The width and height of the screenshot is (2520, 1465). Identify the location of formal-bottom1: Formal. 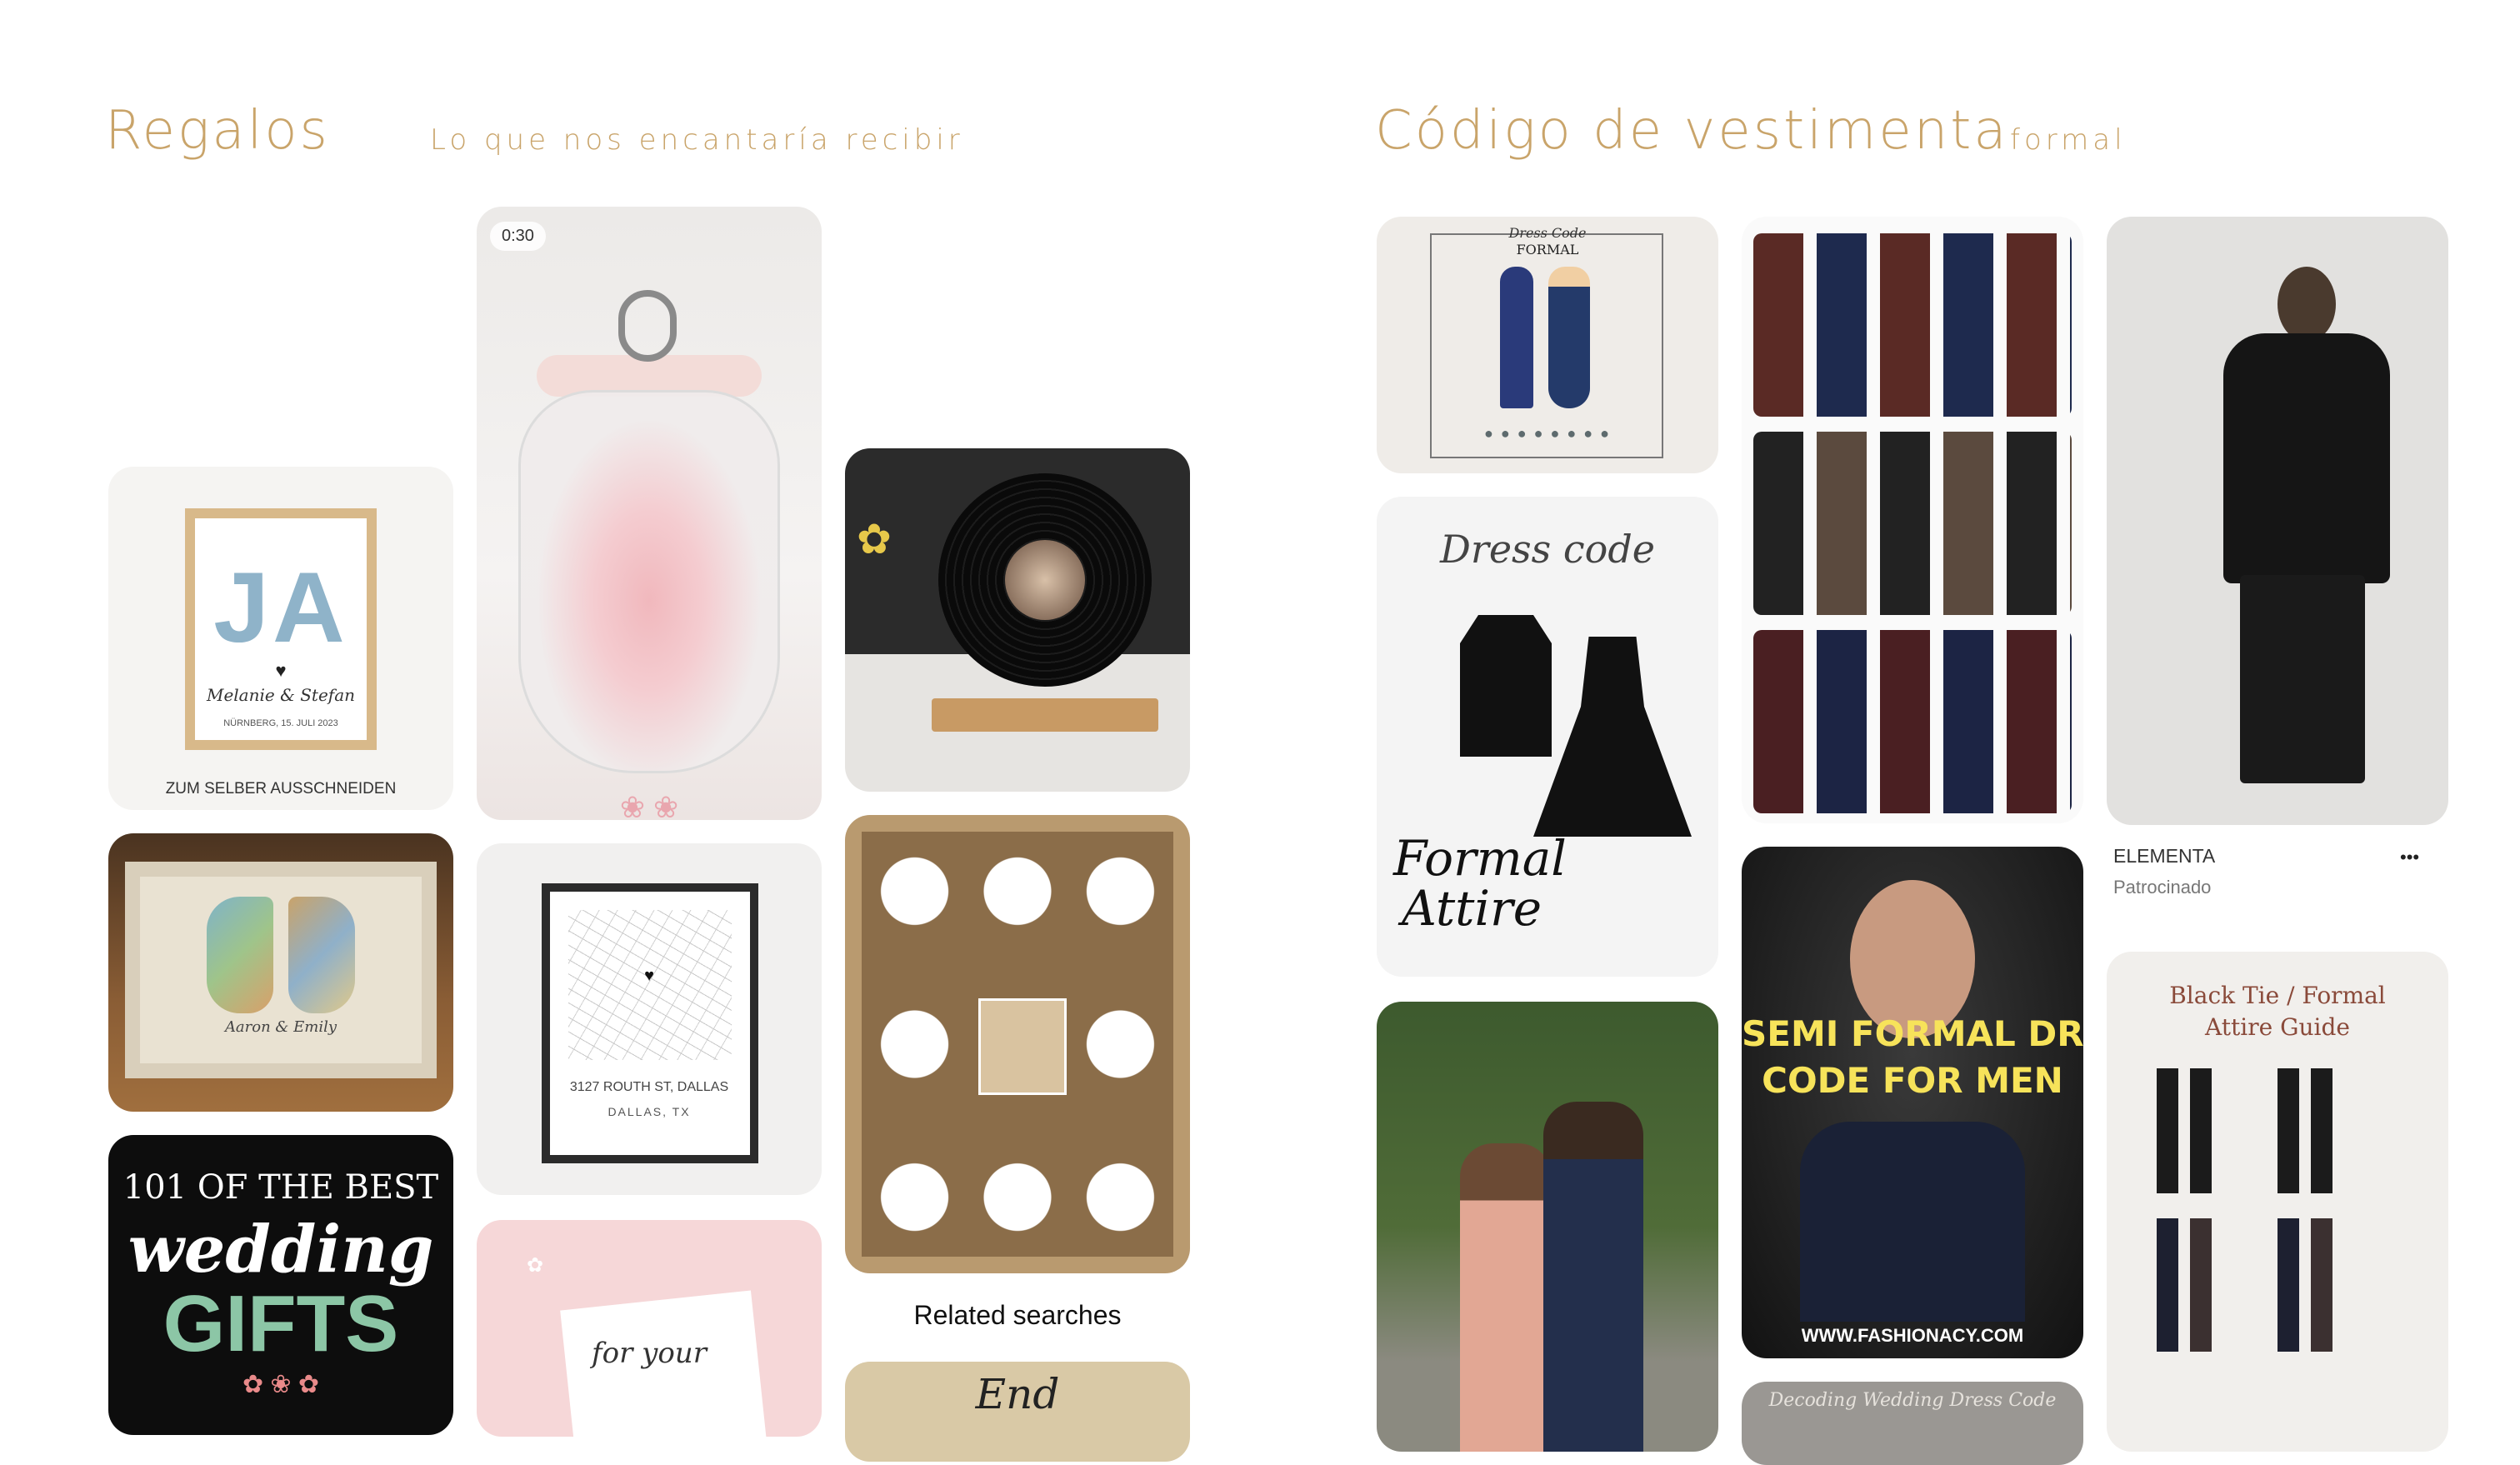
(1480, 859).